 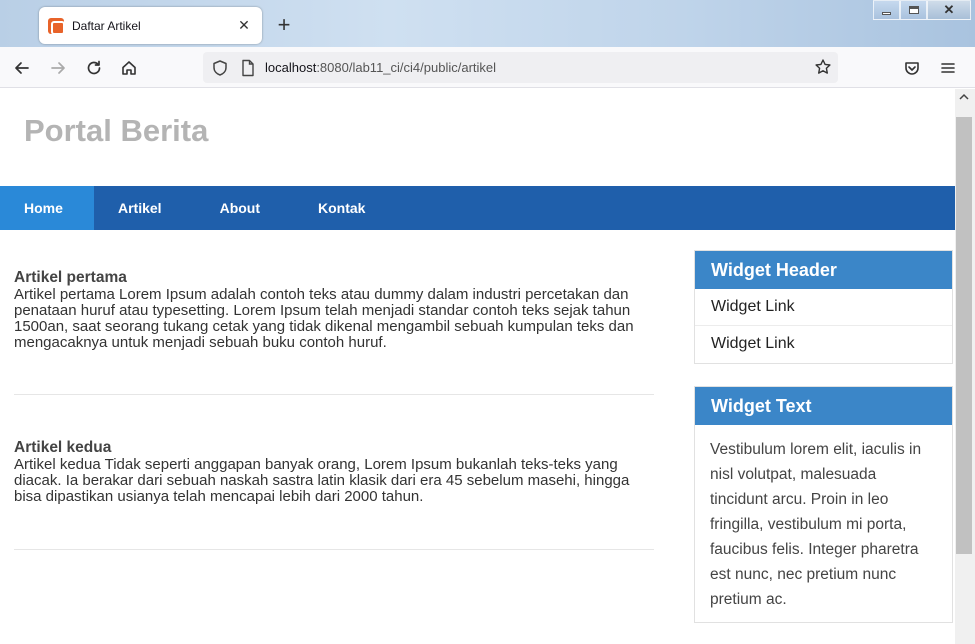 I want to click on scroll-up-arrow-icon, so click(x=964, y=98).